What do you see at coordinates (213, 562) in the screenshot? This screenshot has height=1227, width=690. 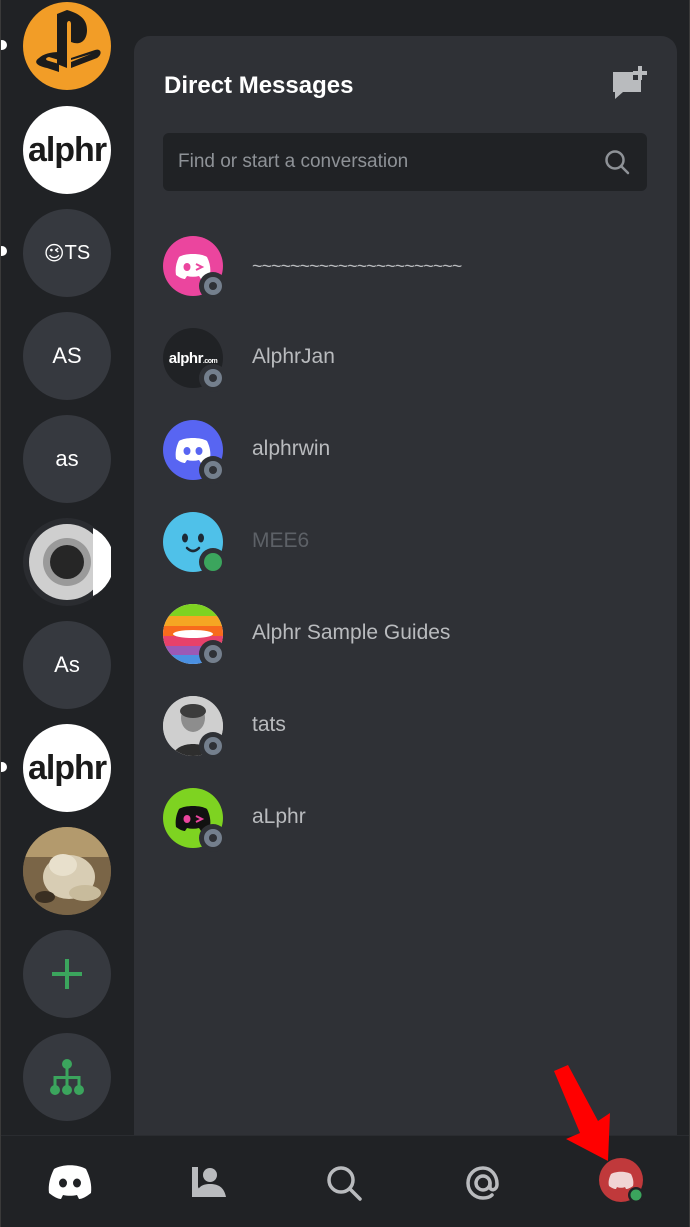 I see `online-status-icon` at bounding box center [213, 562].